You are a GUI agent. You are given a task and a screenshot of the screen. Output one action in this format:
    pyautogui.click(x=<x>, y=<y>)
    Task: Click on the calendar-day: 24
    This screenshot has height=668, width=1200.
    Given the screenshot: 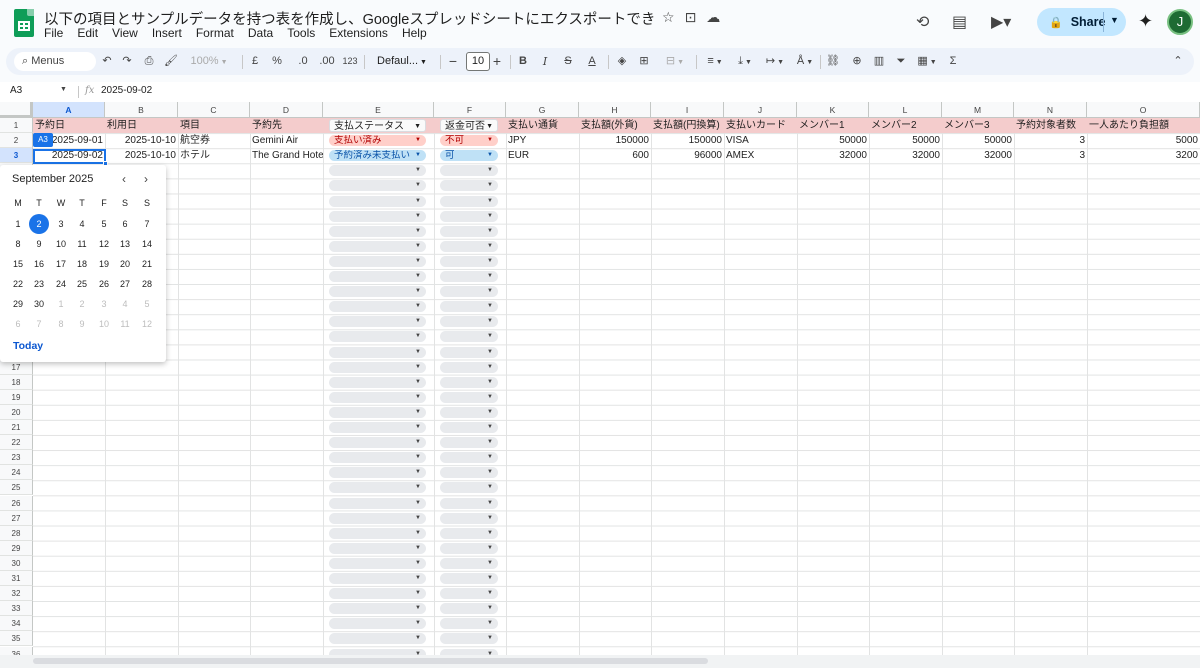 What is the action you would take?
    pyautogui.click(x=61, y=284)
    